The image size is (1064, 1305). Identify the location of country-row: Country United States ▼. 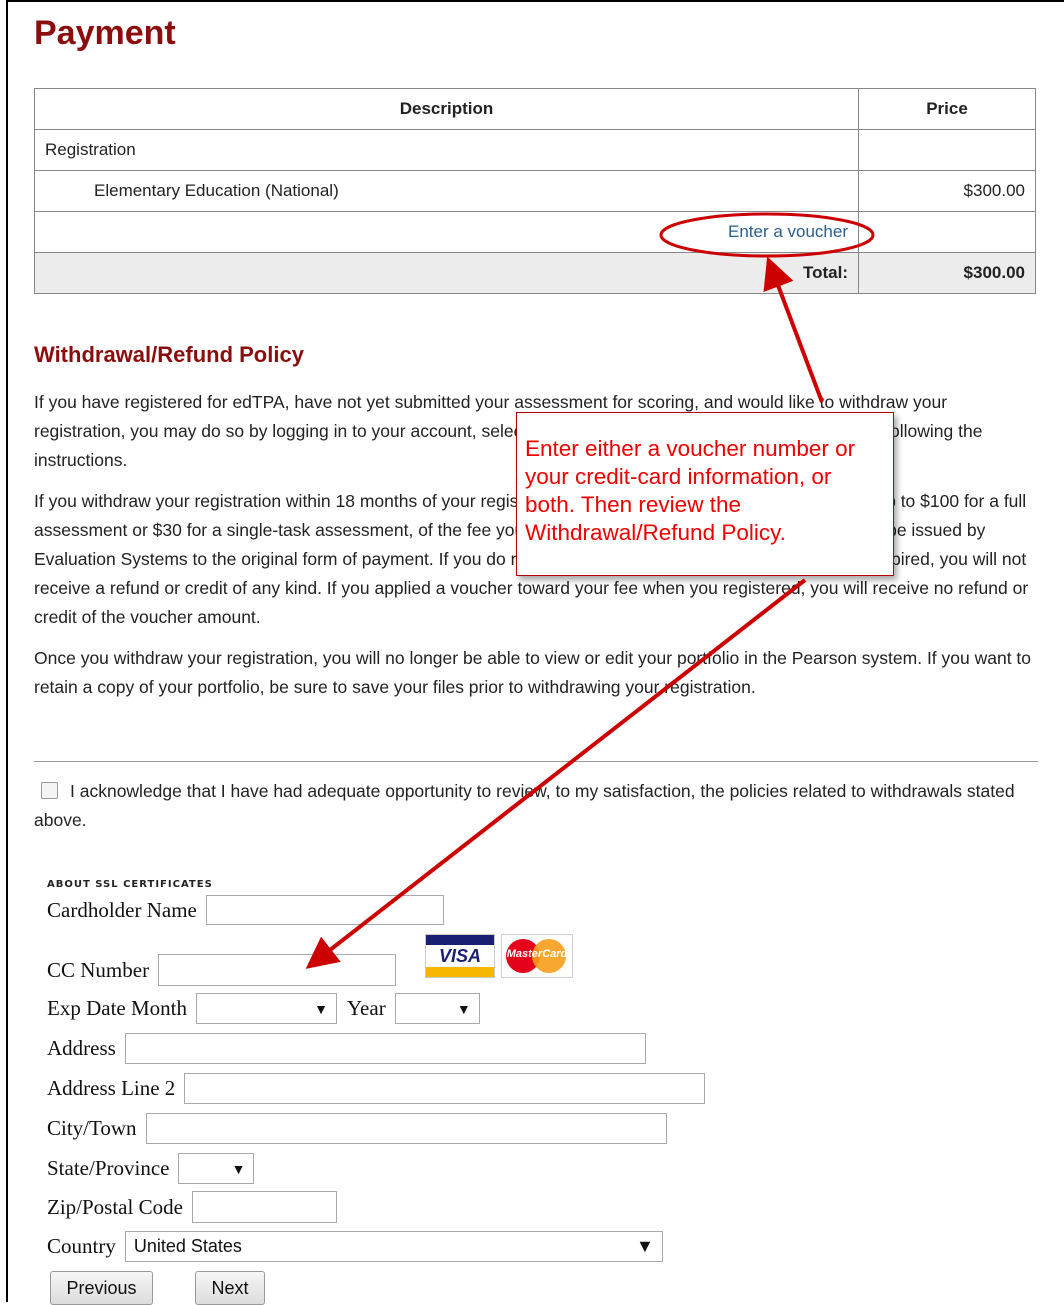
(355, 1246).